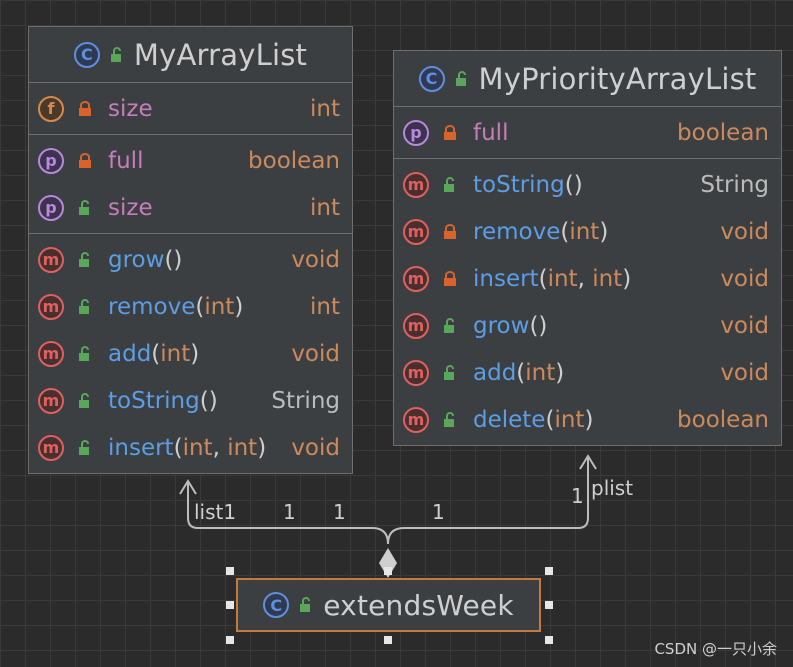 This screenshot has height=667, width=793. I want to click on member-section: f size int, so click(190, 109).